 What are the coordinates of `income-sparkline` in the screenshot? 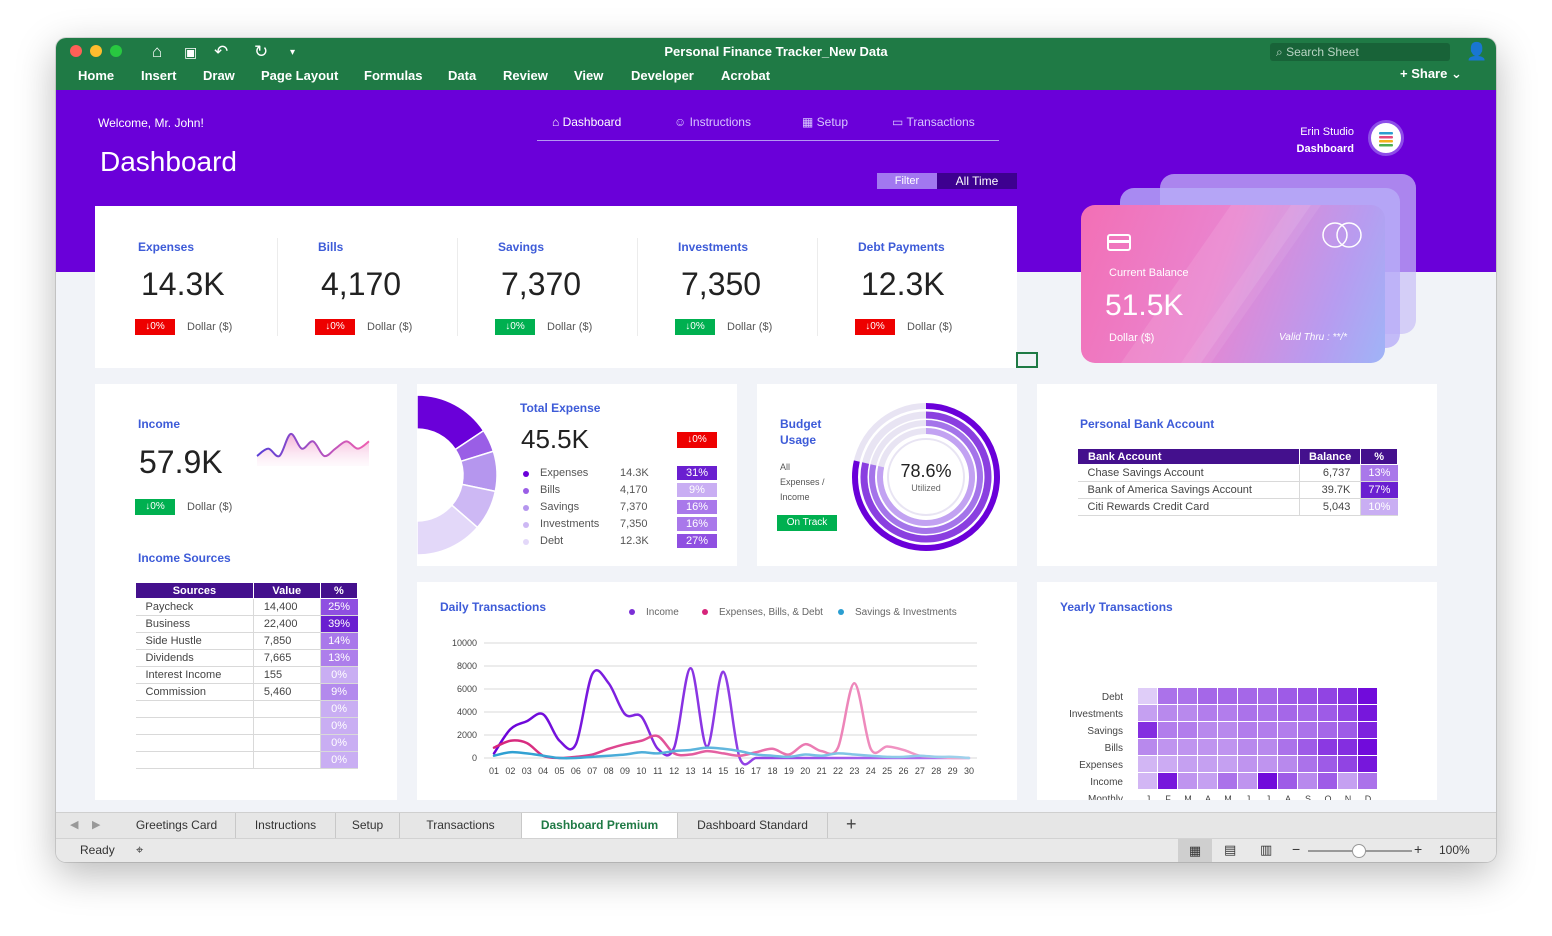 It's located at (313, 449).